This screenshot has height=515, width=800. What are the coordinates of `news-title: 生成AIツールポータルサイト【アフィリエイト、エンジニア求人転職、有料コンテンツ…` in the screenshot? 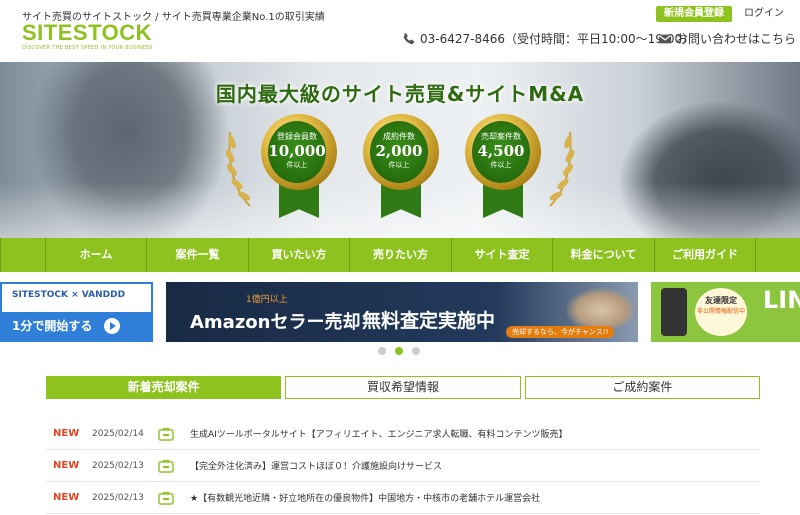 It's located at (378, 433).